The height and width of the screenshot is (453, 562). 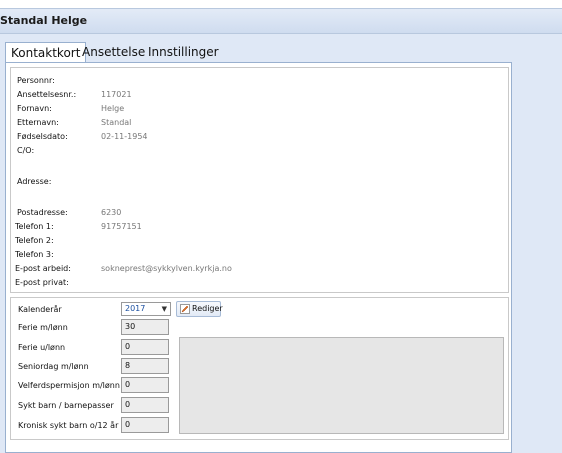 What do you see at coordinates (69, 385) in the screenshot?
I see `leave-row-label: Velferdspermisjon m/lønn` at bounding box center [69, 385].